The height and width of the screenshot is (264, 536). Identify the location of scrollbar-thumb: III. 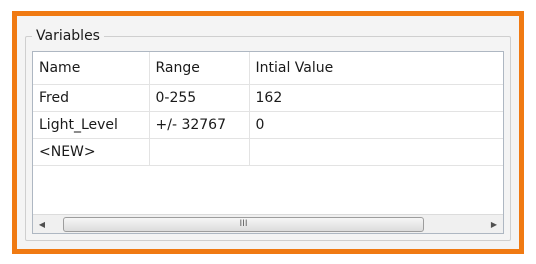
(243, 224).